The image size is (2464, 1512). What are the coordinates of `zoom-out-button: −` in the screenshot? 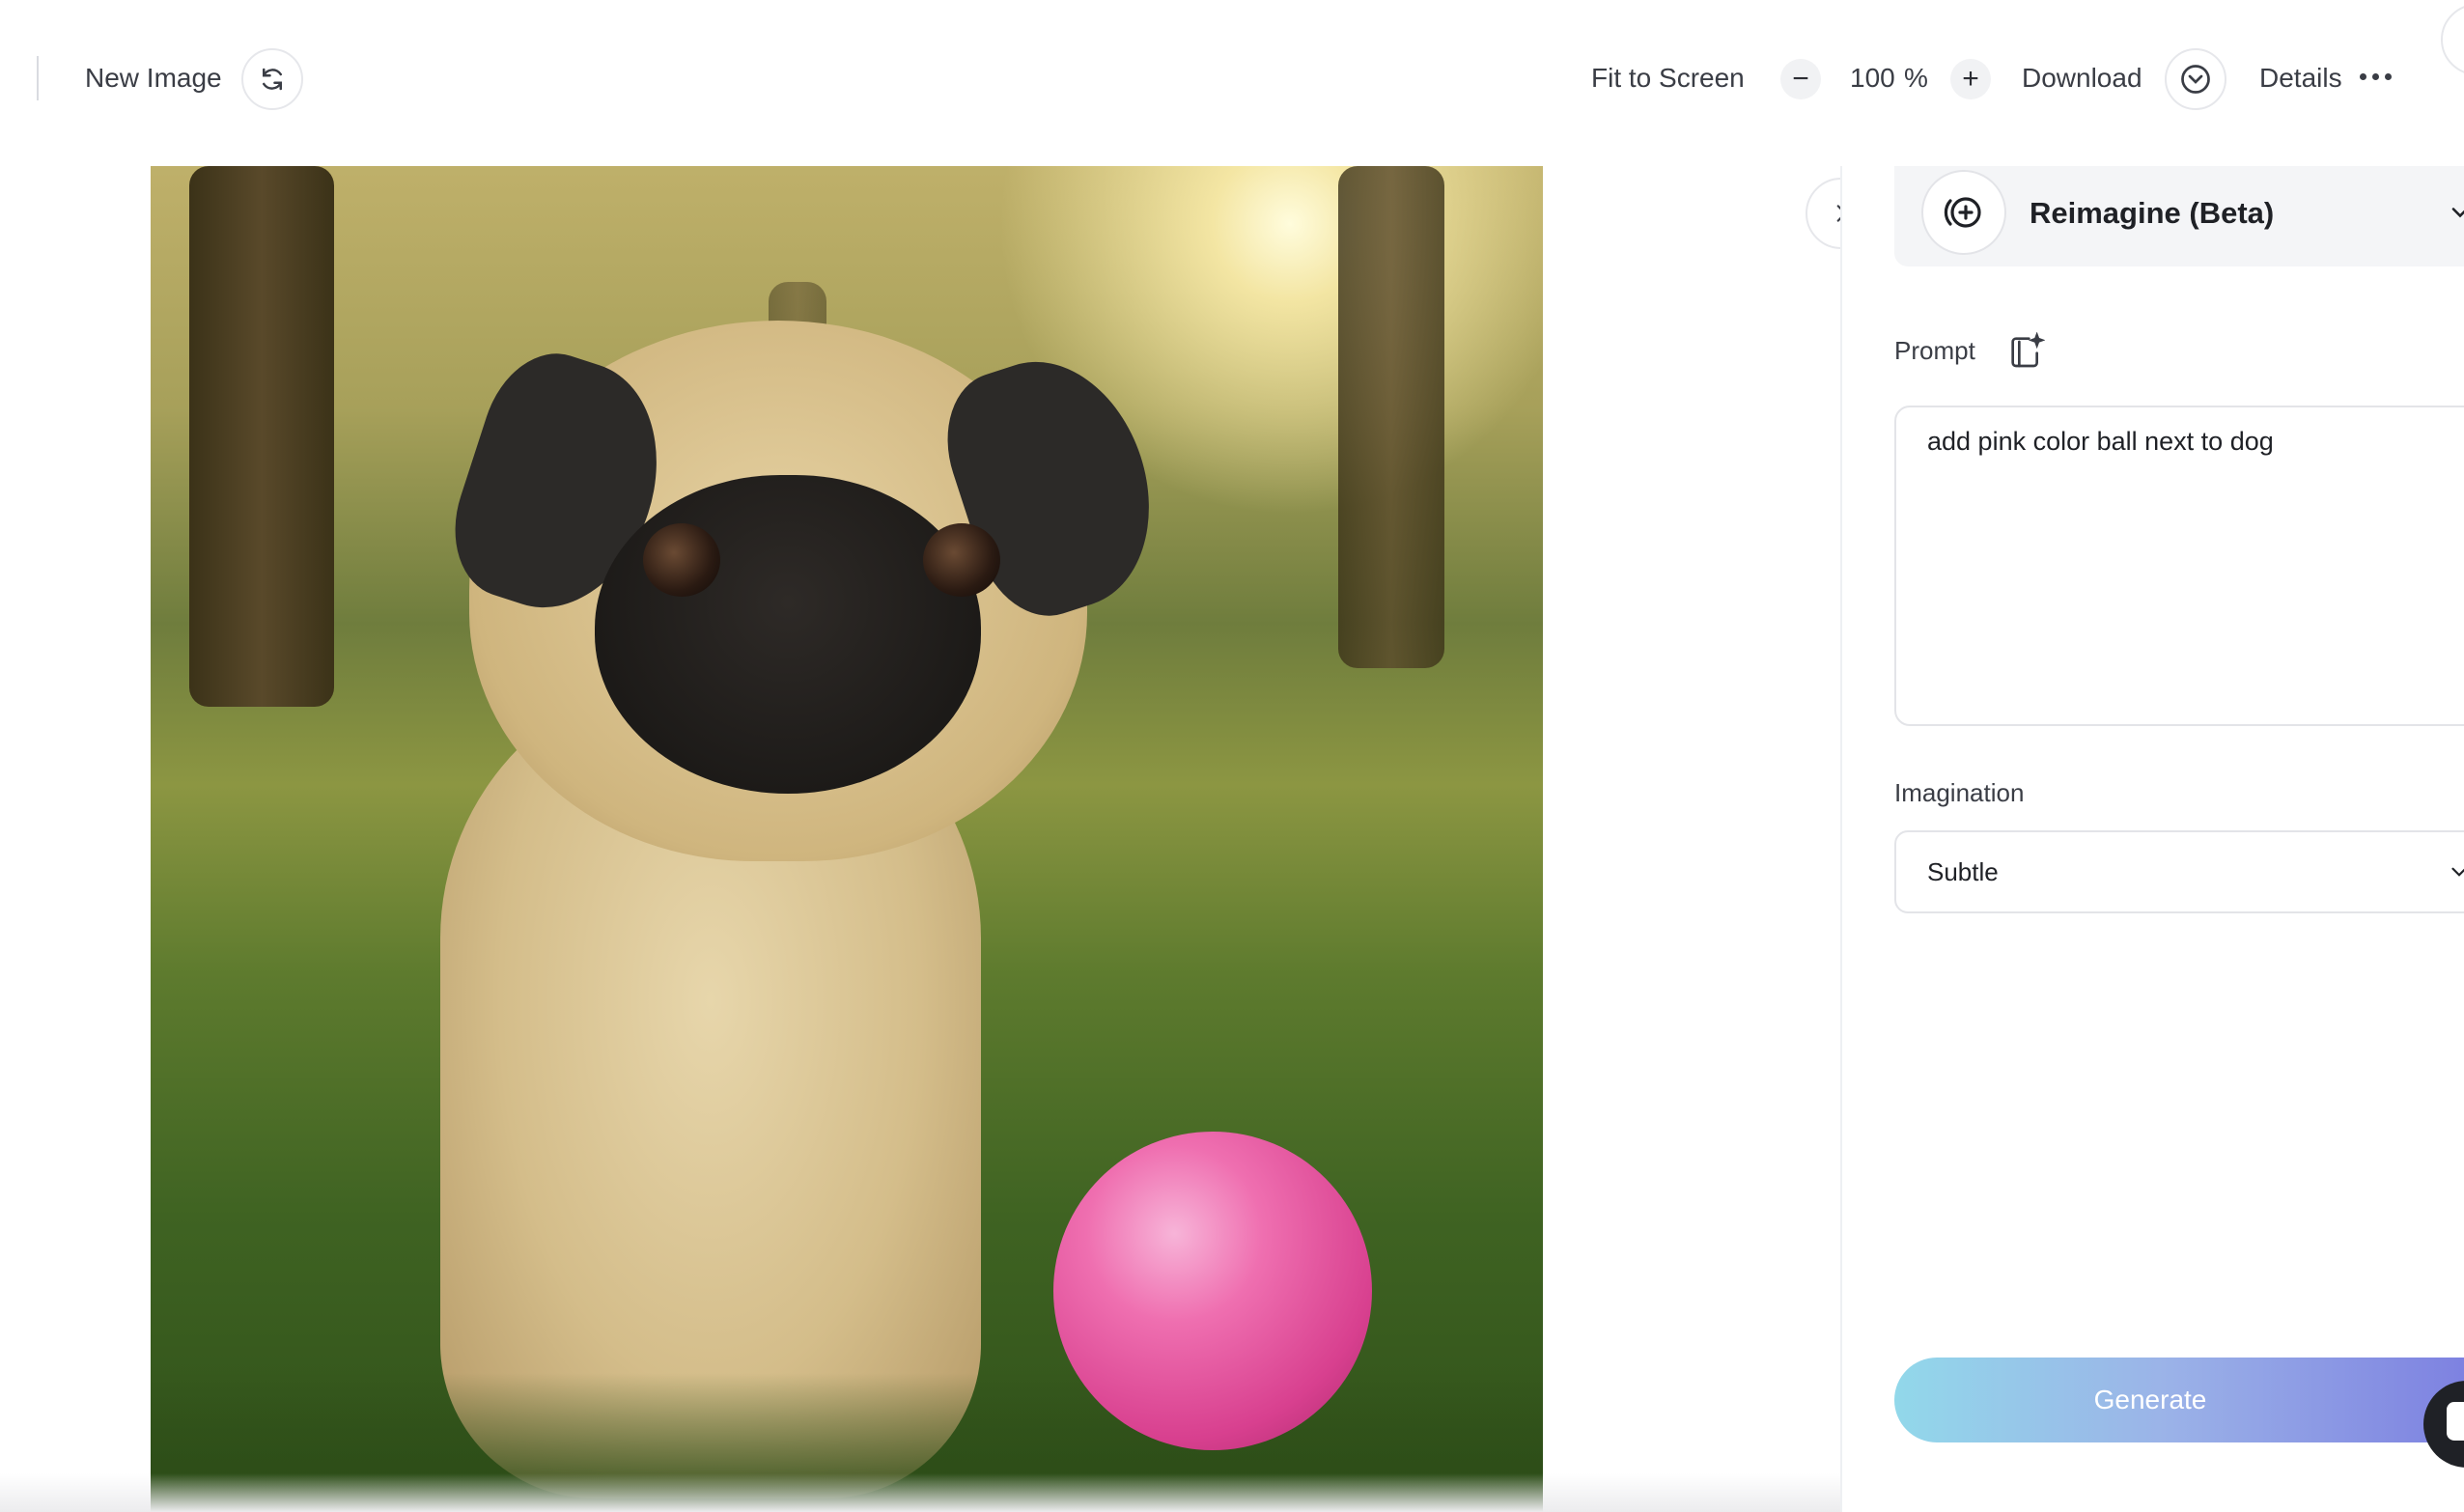 It's located at (1801, 79).